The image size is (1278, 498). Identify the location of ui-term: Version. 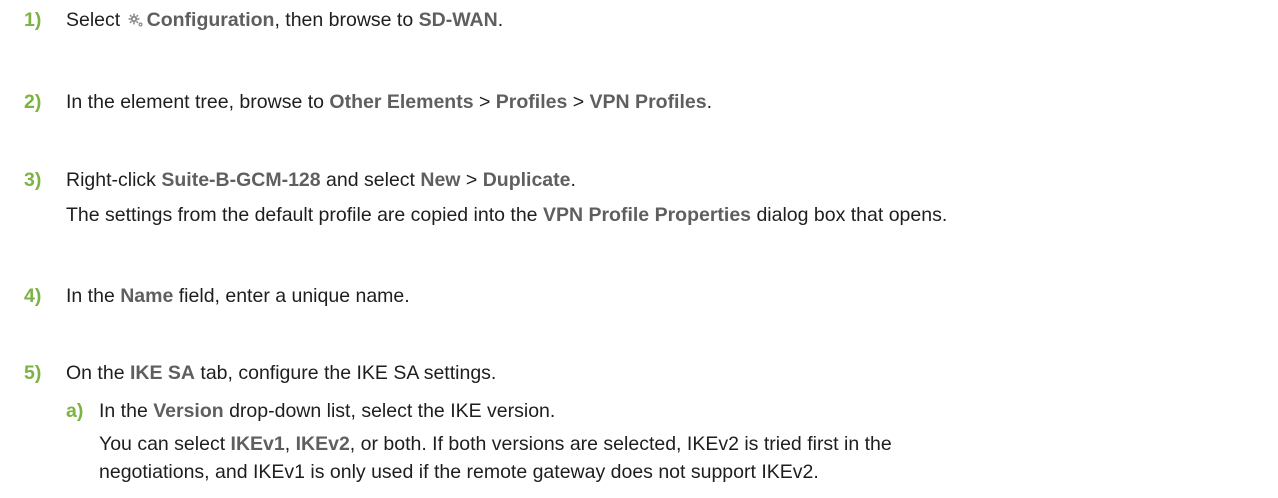
(188, 411).